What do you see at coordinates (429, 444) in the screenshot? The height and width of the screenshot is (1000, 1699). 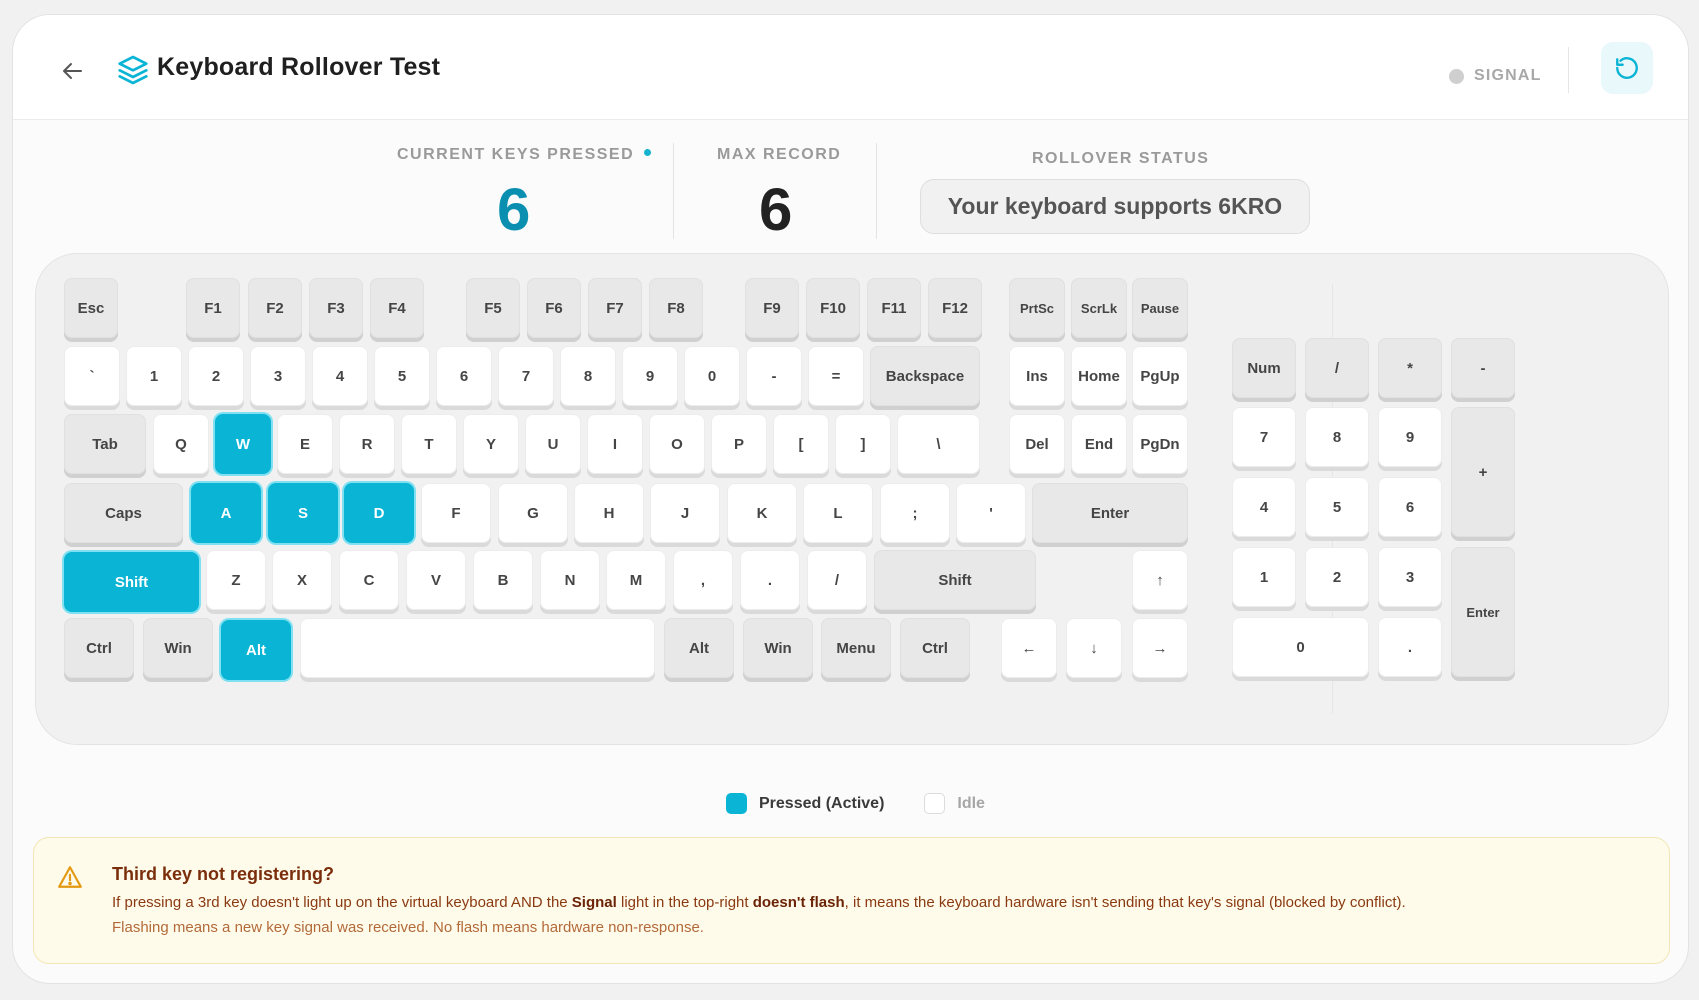 I see `key-t: T` at bounding box center [429, 444].